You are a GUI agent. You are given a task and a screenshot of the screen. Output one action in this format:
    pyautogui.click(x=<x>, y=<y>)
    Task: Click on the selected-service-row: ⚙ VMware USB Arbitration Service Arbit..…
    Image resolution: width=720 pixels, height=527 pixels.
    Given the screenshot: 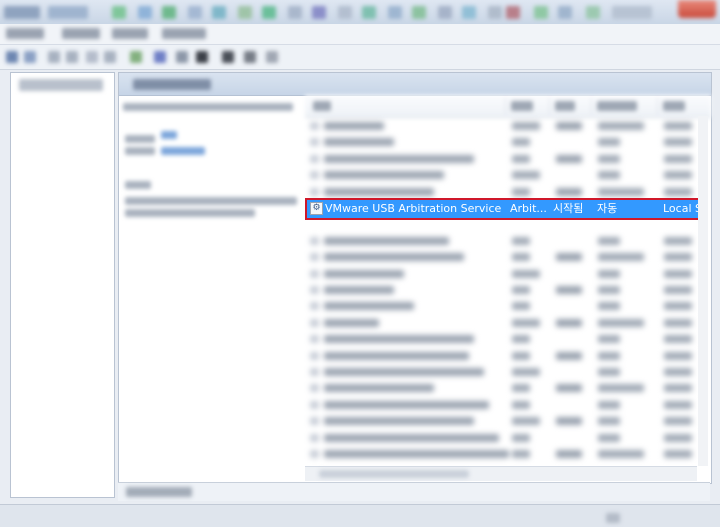 What is the action you would take?
    pyautogui.click(x=502, y=209)
    